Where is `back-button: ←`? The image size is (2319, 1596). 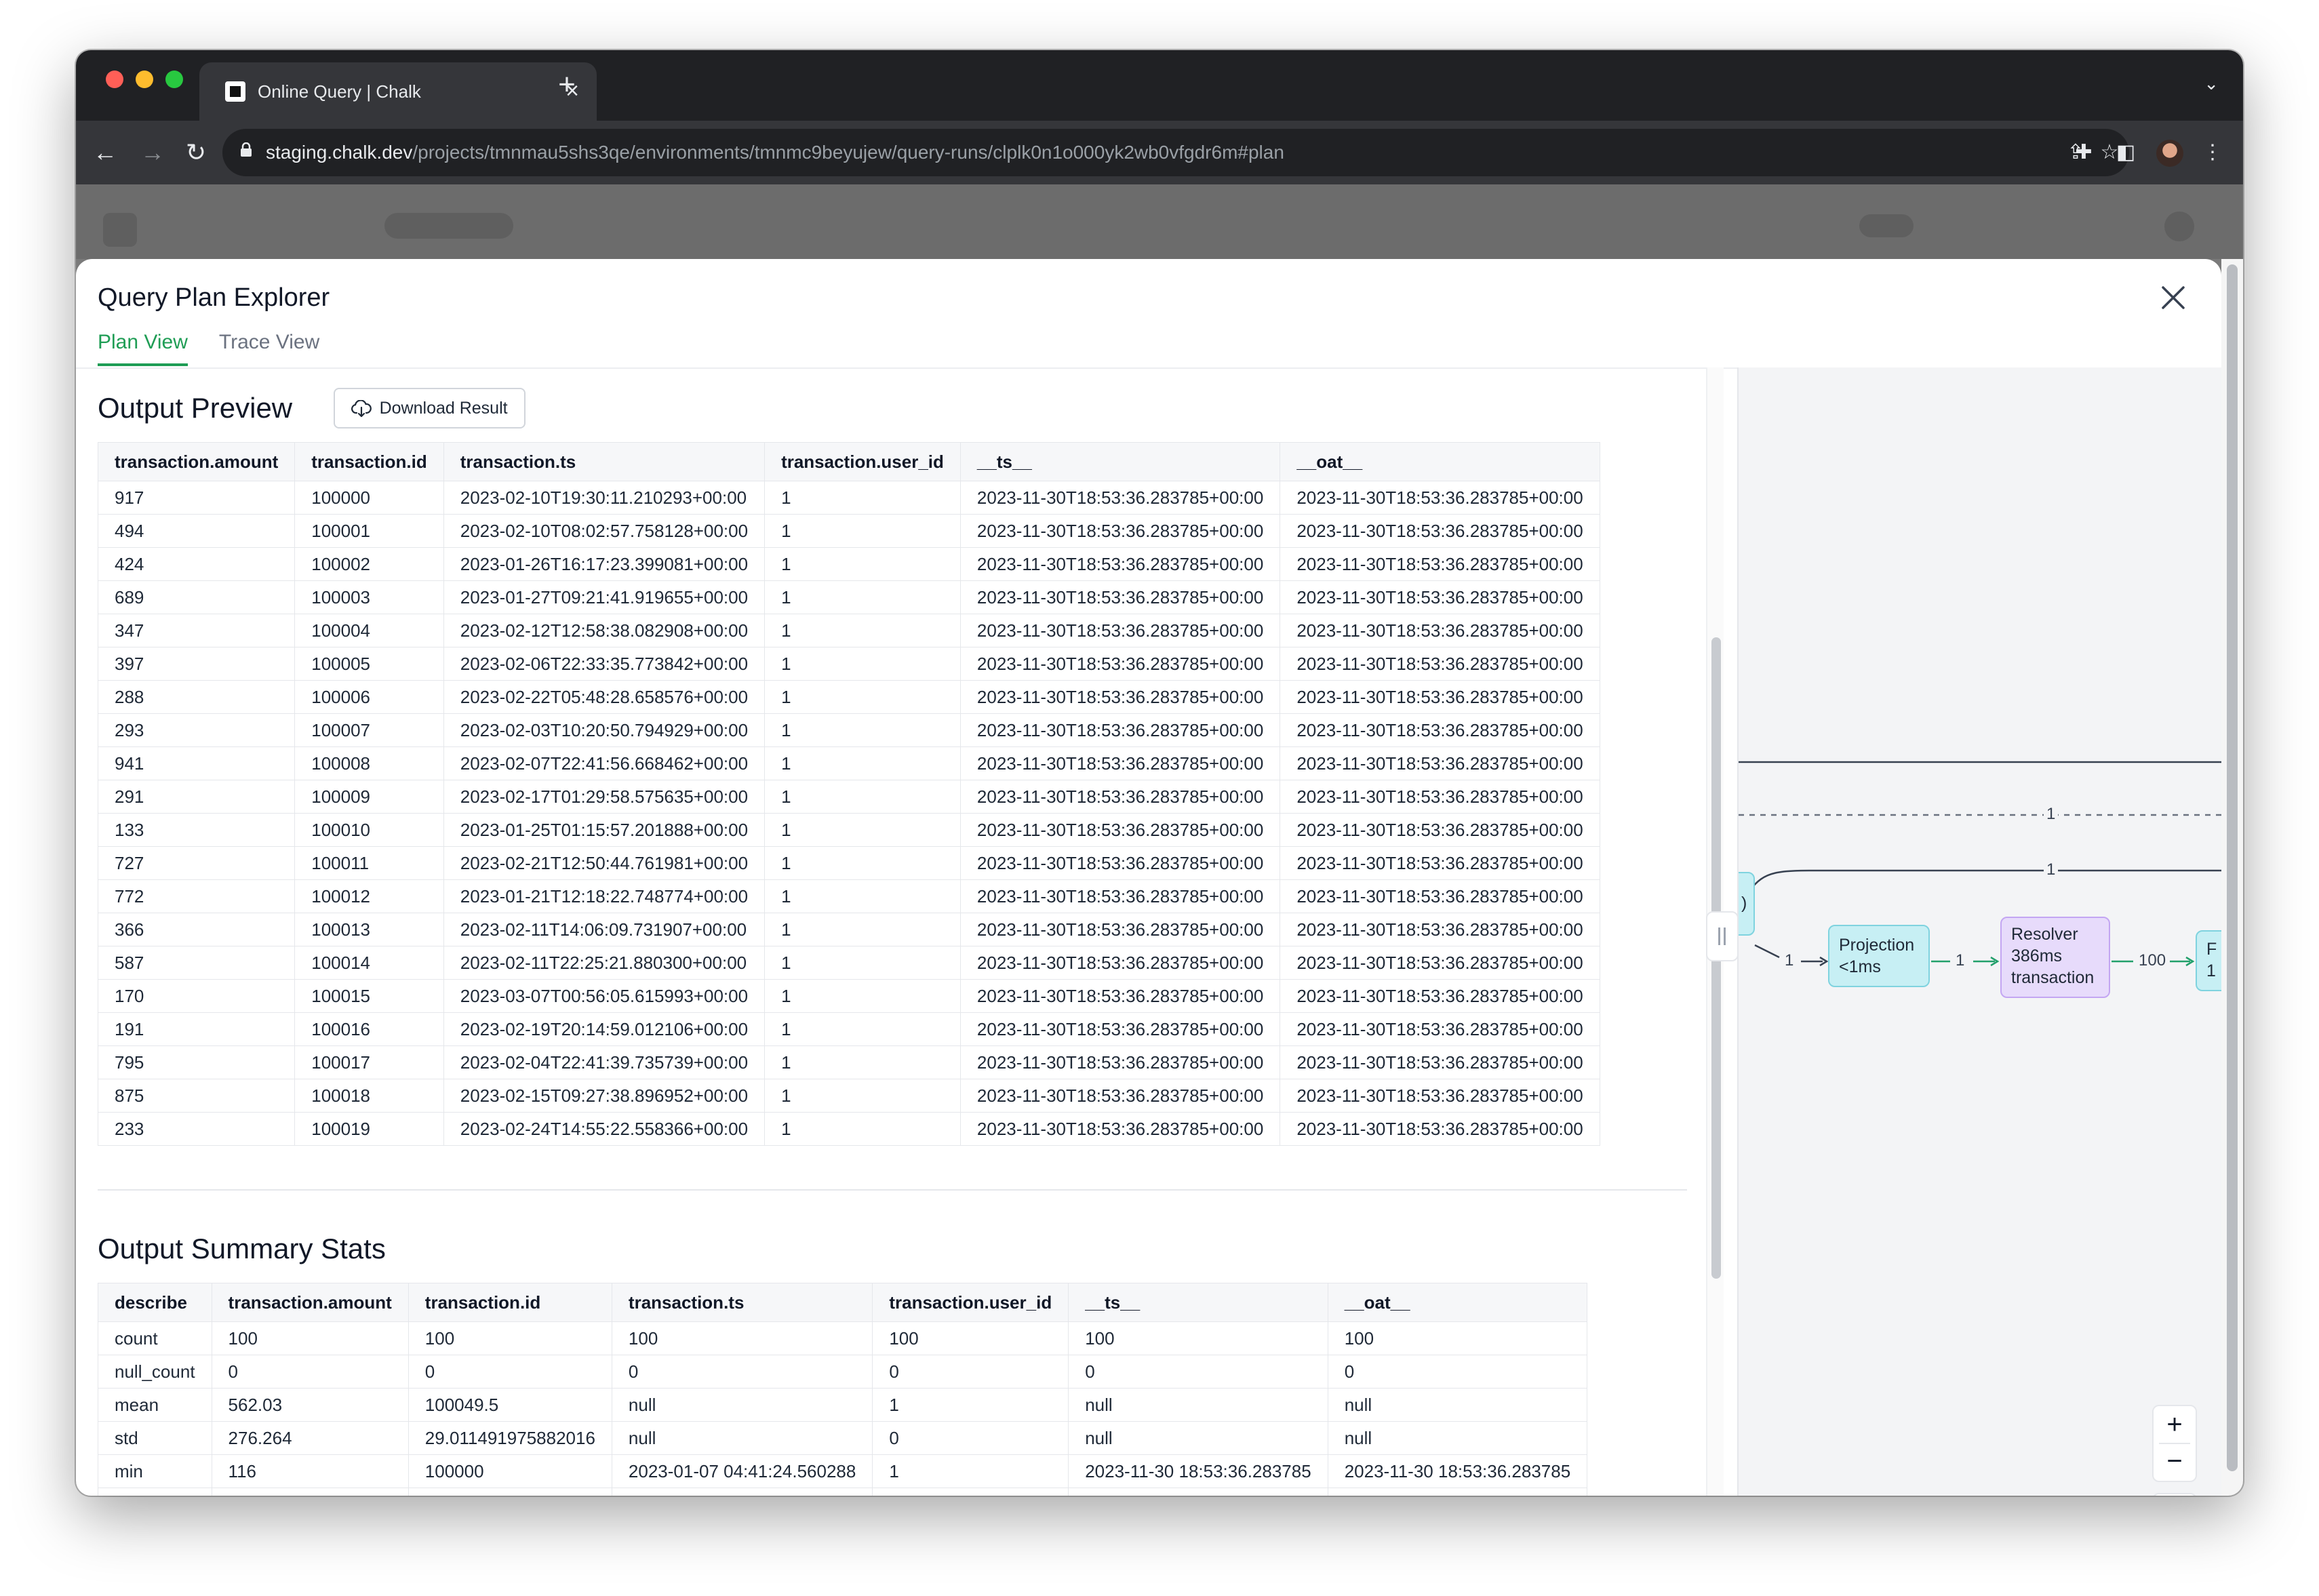 back-button: ← is located at coordinates (105, 152).